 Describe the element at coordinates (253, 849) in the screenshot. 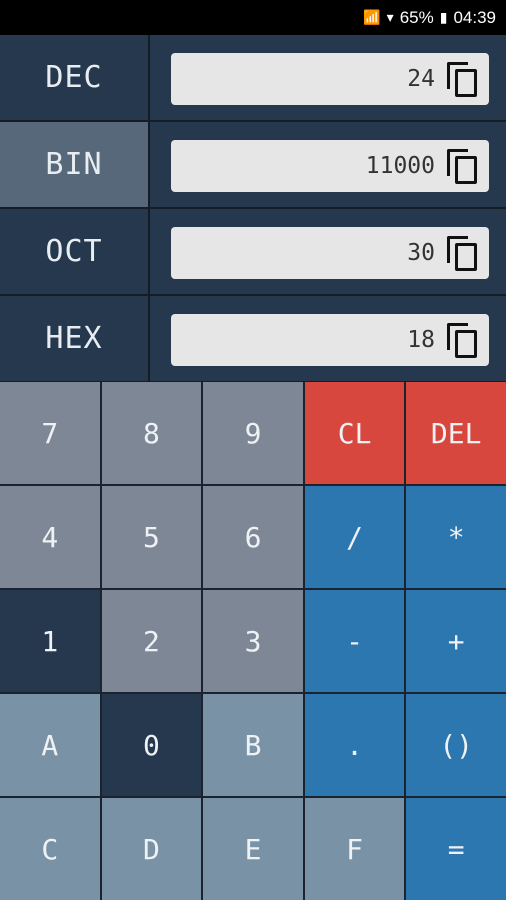

I see `key-e: E` at that location.